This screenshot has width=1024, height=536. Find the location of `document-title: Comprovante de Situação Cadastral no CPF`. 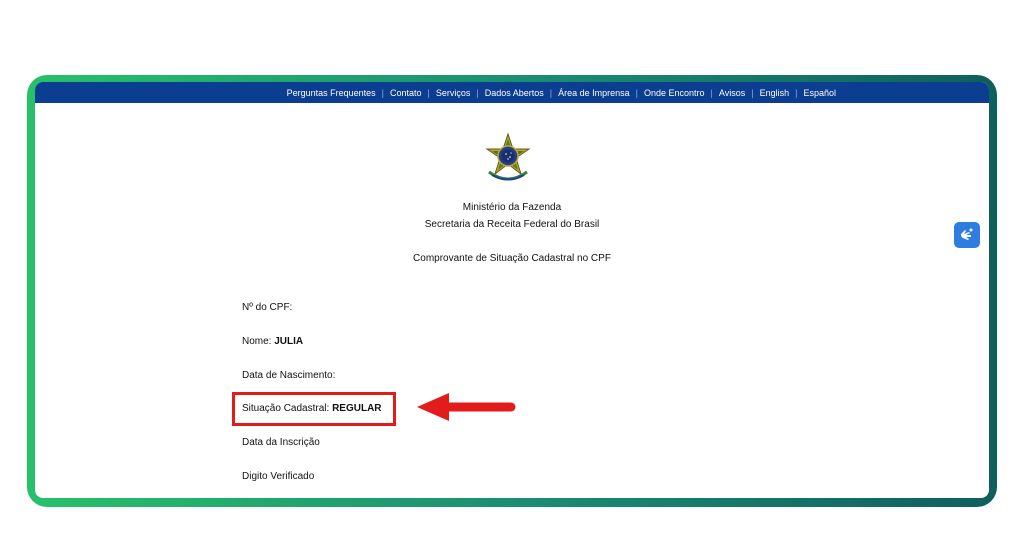

document-title: Comprovante de Situação Cadastral no CPF is located at coordinates (512, 258).